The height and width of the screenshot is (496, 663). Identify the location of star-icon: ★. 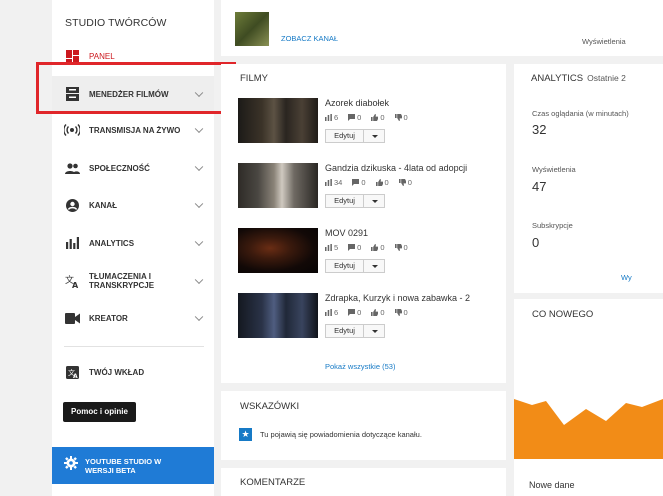
(245, 434).